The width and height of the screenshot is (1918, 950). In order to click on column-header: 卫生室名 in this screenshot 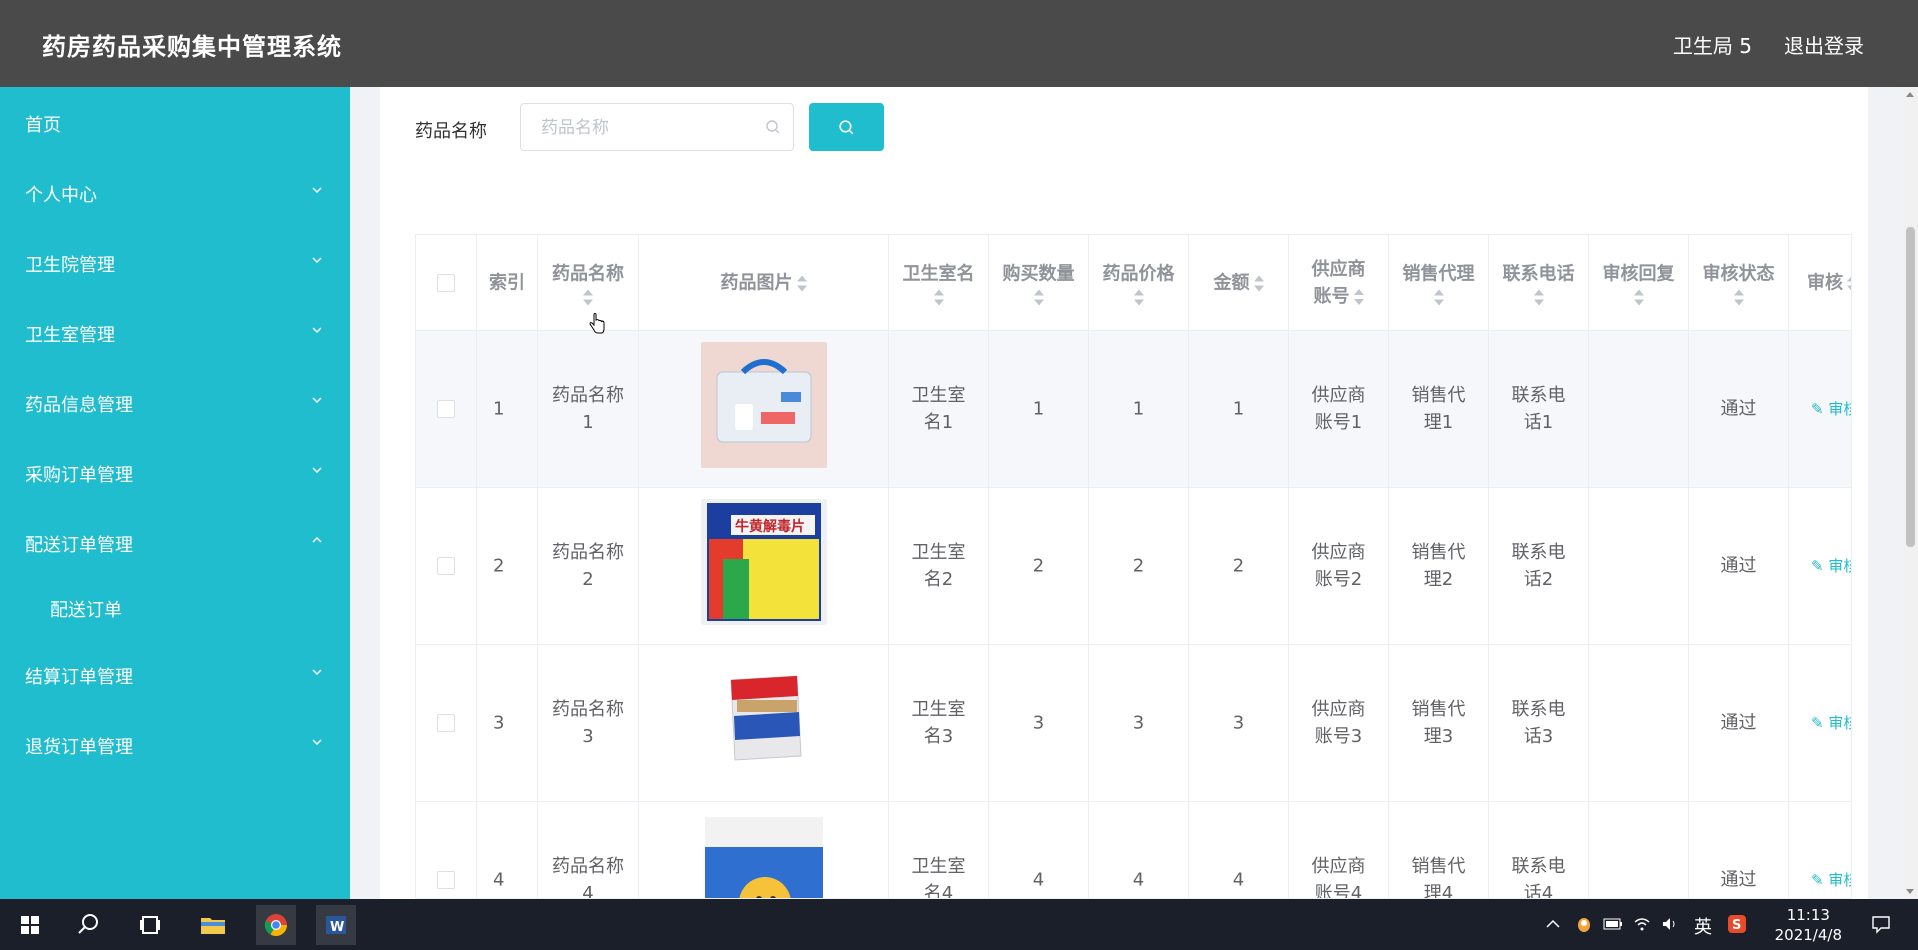, I will do `click(939, 283)`.